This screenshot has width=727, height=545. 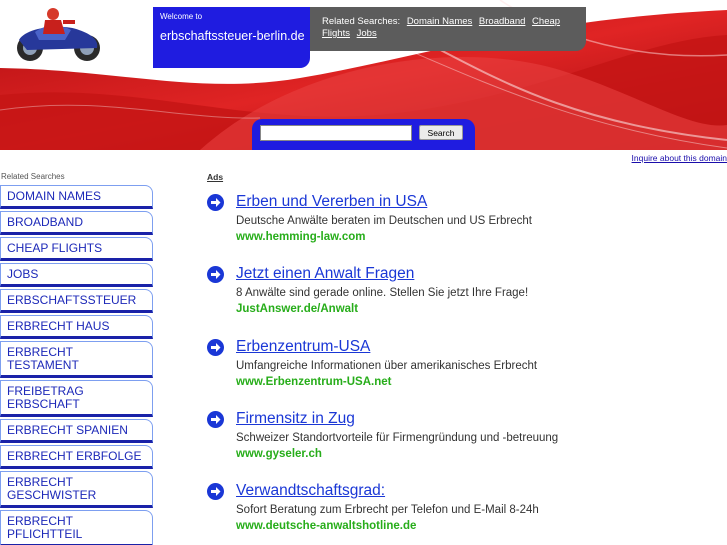 What do you see at coordinates (76, 223) in the screenshot?
I see `sidebar-item-broadband: BROADBAND` at bounding box center [76, 223].